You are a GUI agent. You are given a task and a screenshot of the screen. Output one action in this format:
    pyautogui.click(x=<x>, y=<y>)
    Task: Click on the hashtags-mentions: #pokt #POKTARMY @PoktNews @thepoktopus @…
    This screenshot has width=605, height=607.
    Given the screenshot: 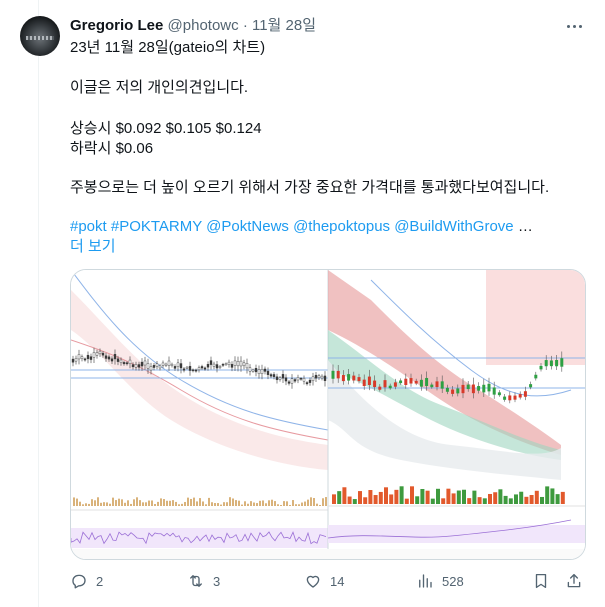 What is the action you would take?
    pyautogui.click(x=292, y=226)
    